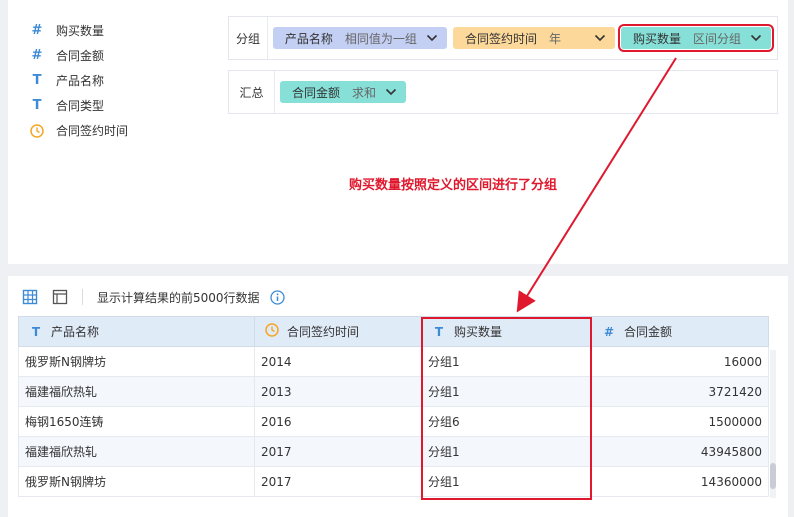  Describe the element at coordinates (453, 185) in the screenshot. I see `annotation-text: 购买数量按照定义的区间进行了分组` at that location.